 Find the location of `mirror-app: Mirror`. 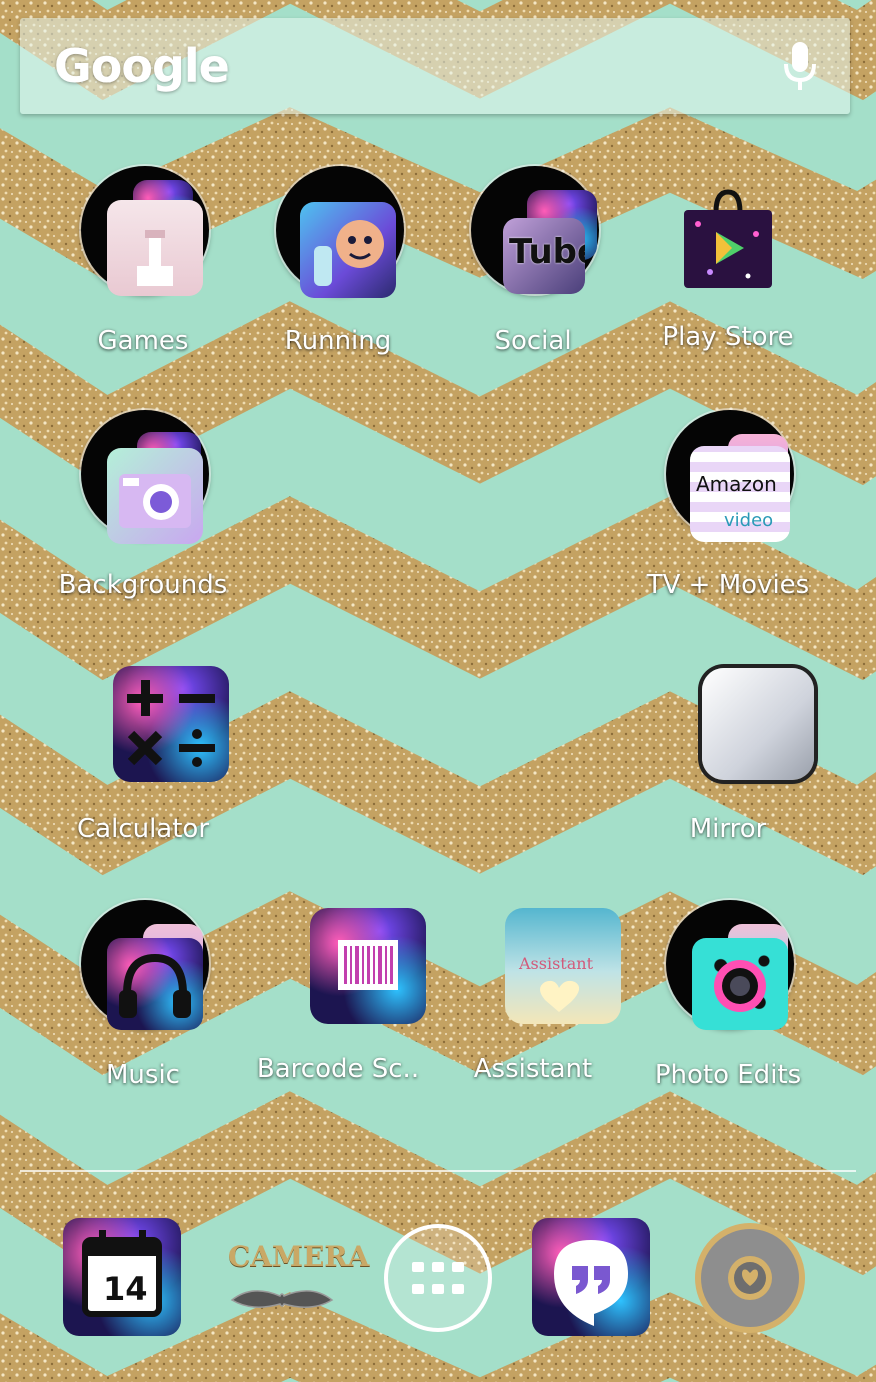

mirror-app: Mirror is located at coordinates (728, 752).